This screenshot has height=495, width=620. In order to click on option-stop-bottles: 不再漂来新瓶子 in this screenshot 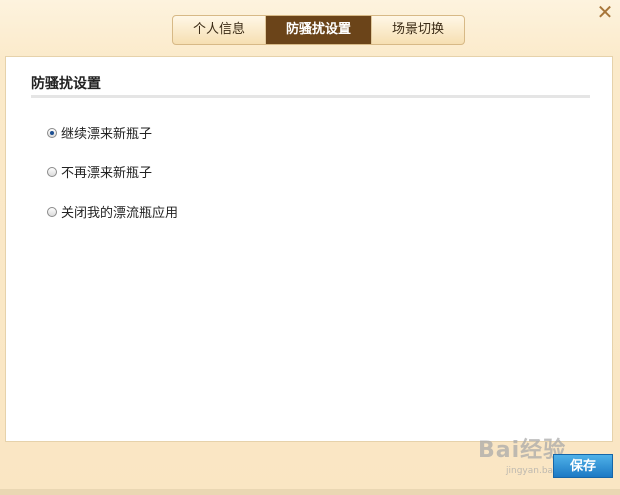, I will do `click(99, 171)`.